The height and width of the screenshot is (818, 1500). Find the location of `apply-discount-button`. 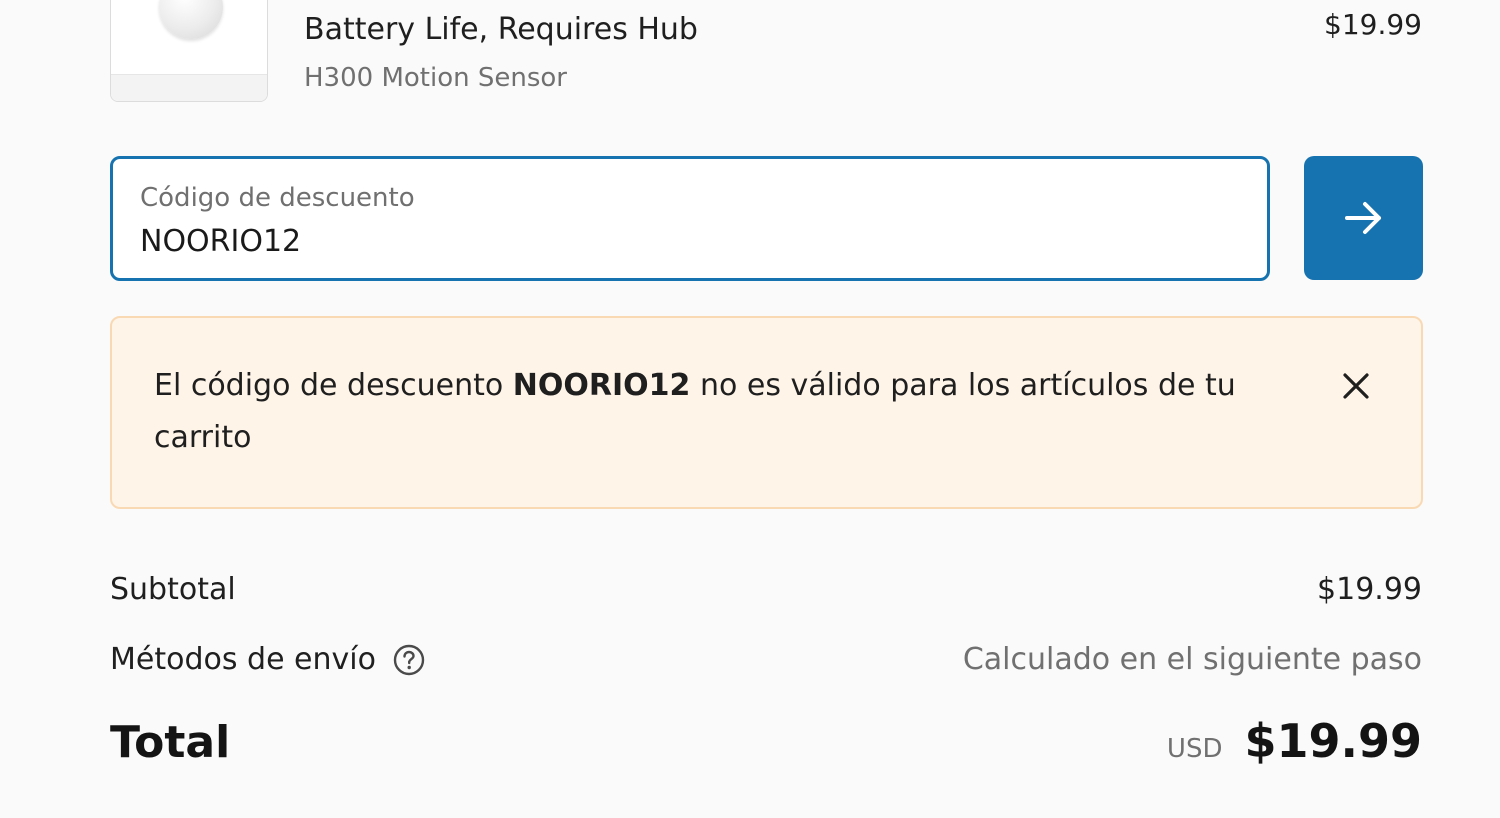

apply-discount-button is located at coordinates (1363, 218).